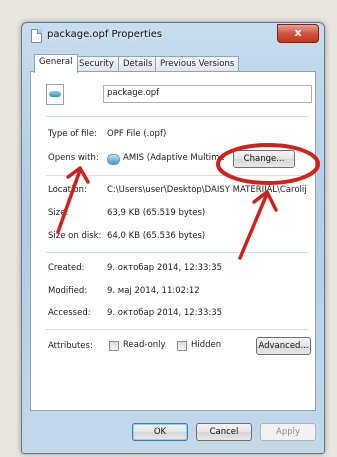 The image size is (337, 457). I want to click on document-icon, so click(55, 94).